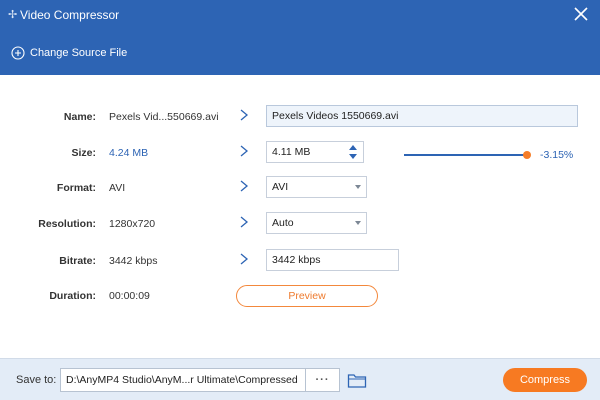 This screenshot has width=600, height=400. Describe the element at coordinates (527, 155) in the screenshot. I see `slider-thumb` at that location.